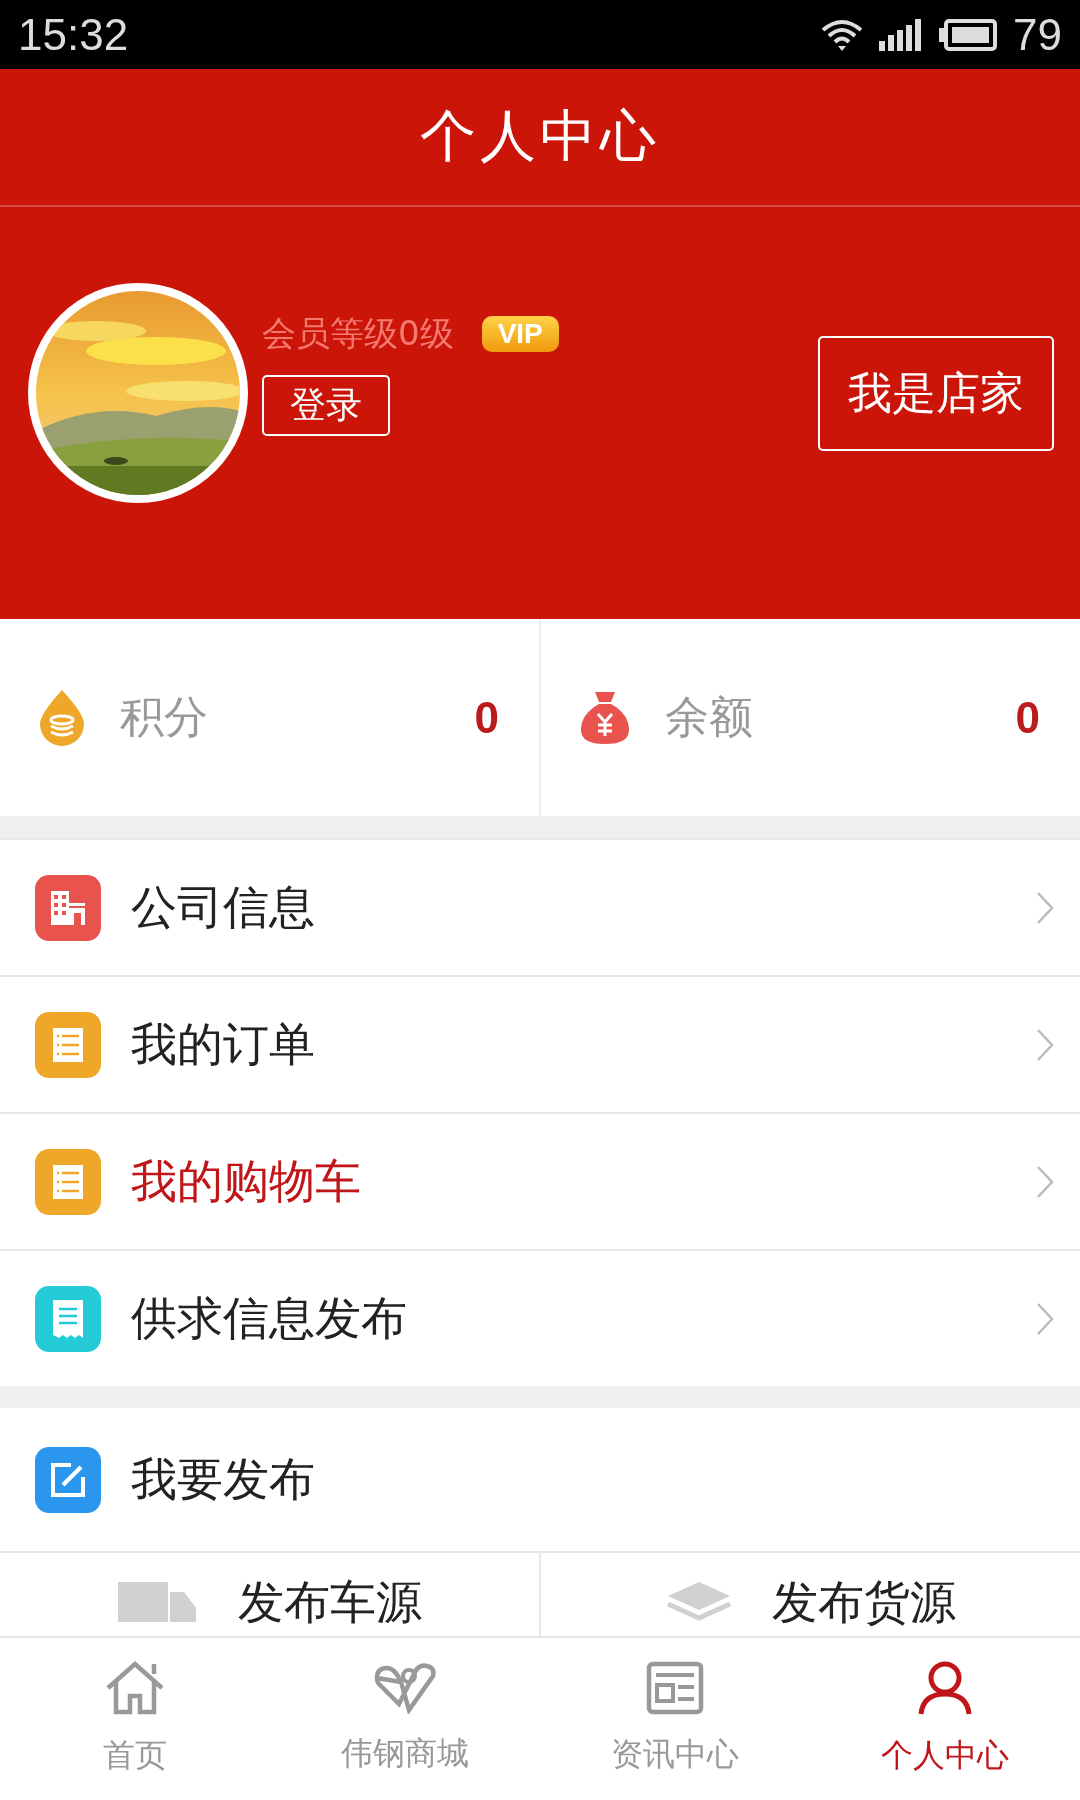 The image size is (1080, 1800). Describe the element at coordinates (540, 1317) in the screenshot. I see `menu-item: 供求信息发布` at that location.